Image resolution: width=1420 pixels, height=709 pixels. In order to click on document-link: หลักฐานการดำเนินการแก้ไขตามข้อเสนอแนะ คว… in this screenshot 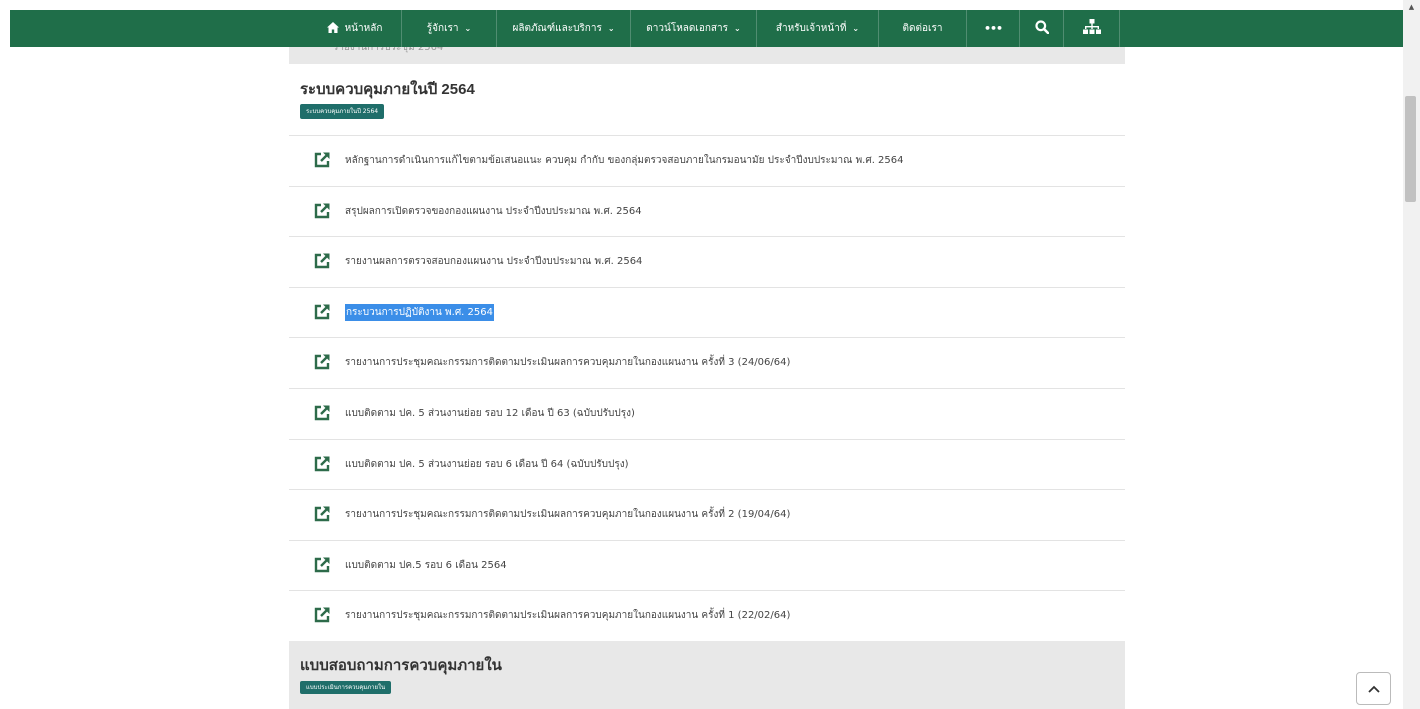, I will do `click(624, 160)`.